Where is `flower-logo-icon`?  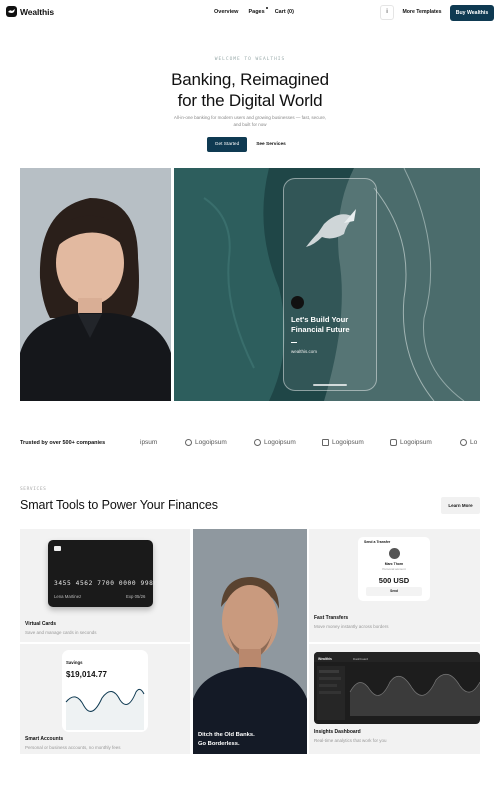 flower-logo-icon is located at coordinates (463, 442).